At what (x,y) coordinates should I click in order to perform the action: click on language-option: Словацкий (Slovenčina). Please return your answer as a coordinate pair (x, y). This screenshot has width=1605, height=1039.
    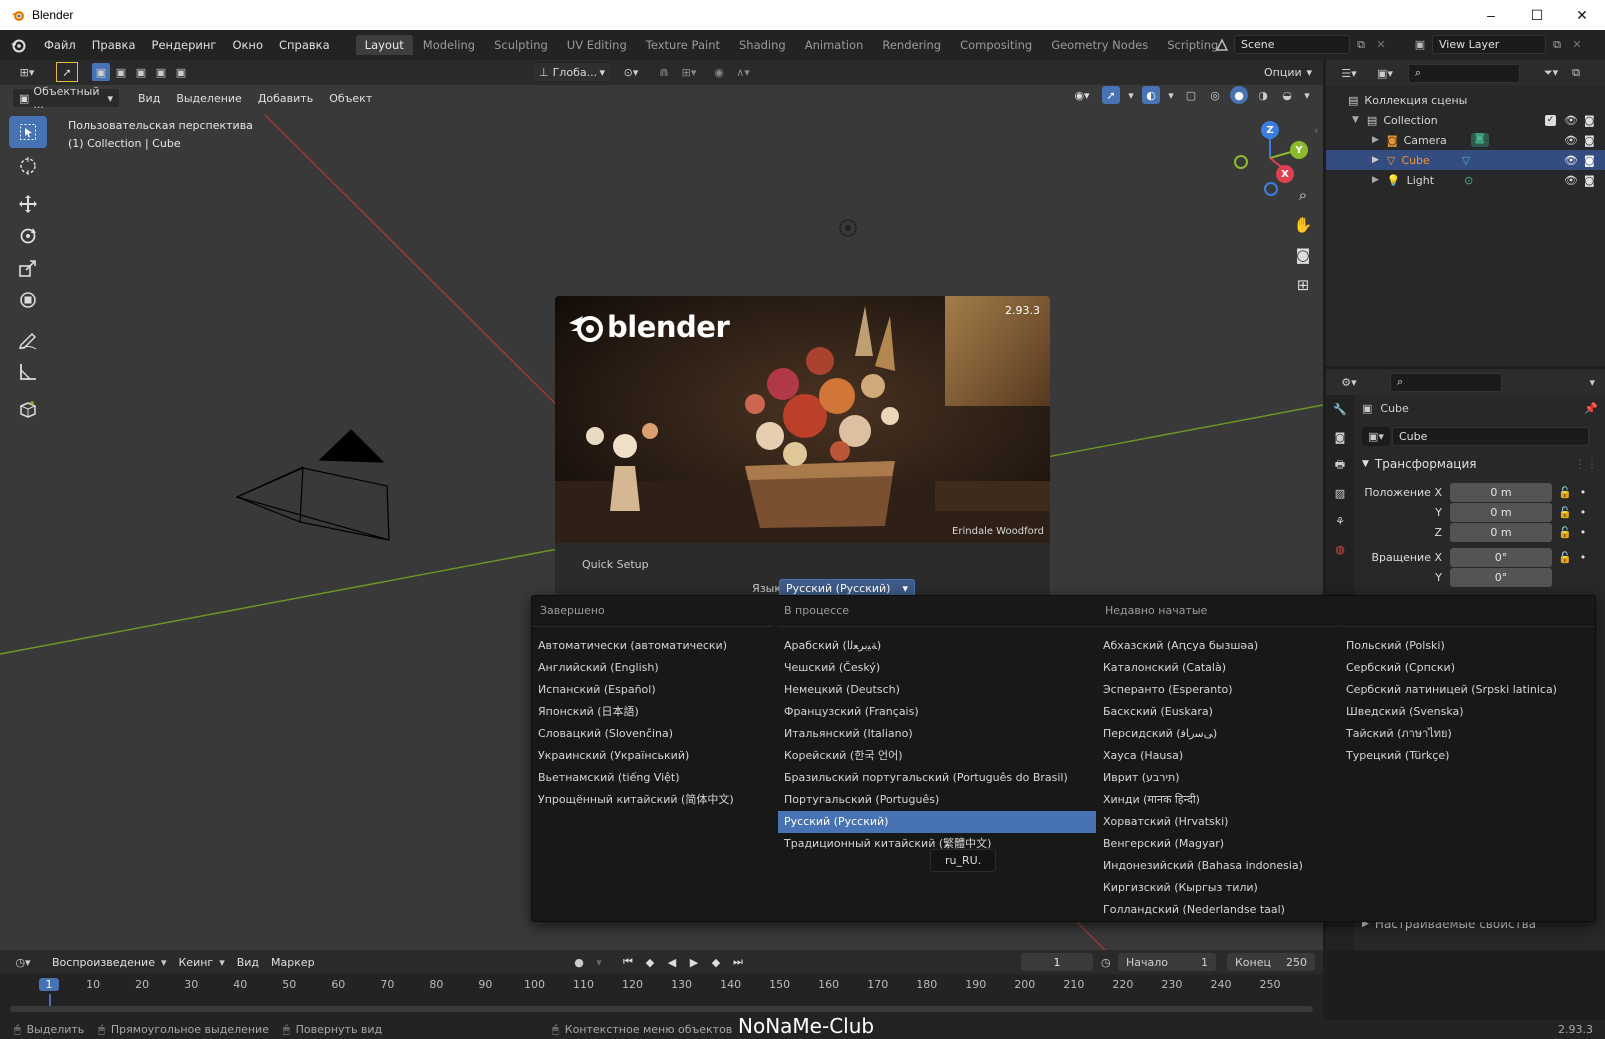
    Looking at the image, I should click on (652, 734).